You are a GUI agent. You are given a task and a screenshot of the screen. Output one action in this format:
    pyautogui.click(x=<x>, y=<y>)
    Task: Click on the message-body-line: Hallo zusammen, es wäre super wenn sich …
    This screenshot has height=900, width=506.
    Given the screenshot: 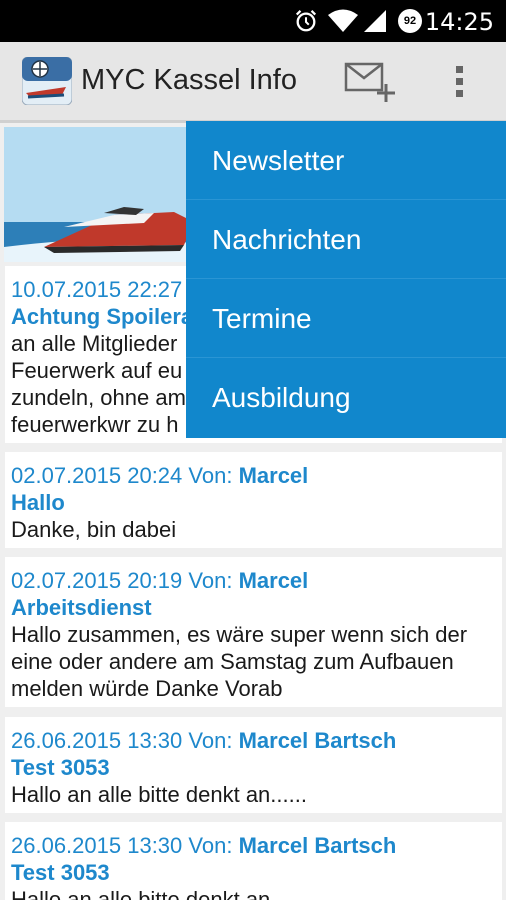 What is the action you would take?
    pyautogui.click(x=239, y=634)
    